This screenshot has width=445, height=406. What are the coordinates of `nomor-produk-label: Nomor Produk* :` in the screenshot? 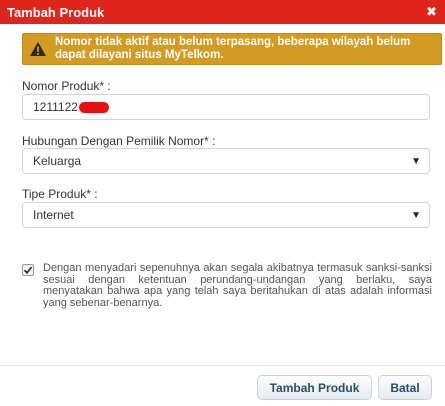 It's located at (66, 86).